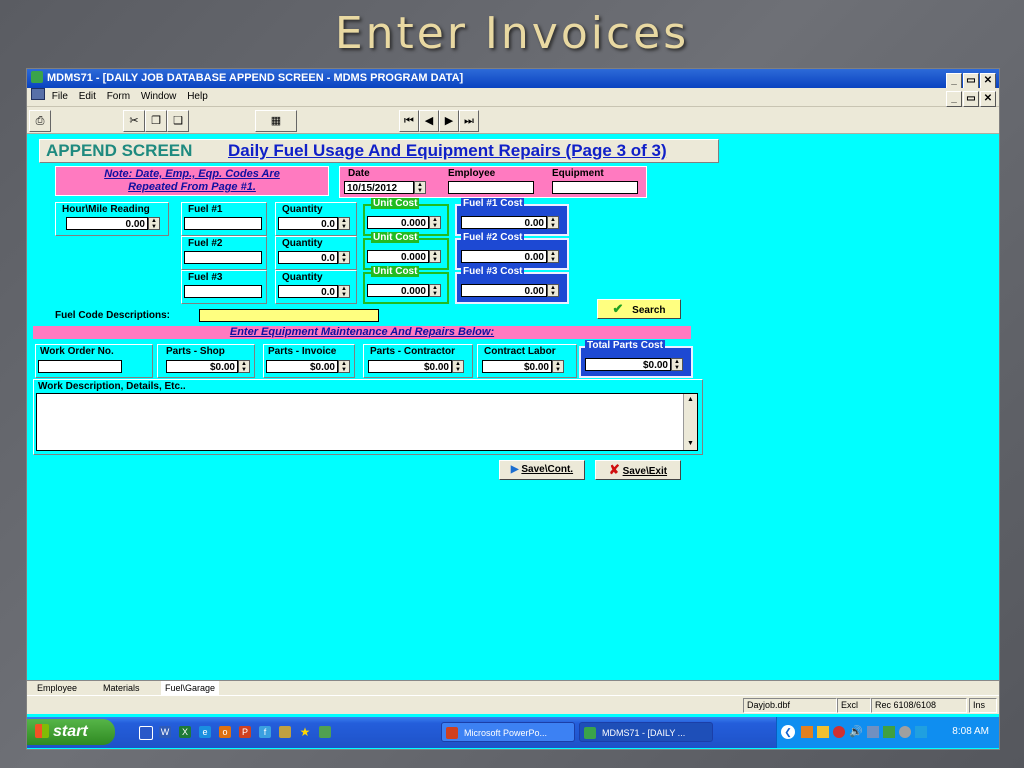 This screenshot has width=1024, height=768. I want to click on hour-mile-spinner: ▲ ▼, so click(154, 223).